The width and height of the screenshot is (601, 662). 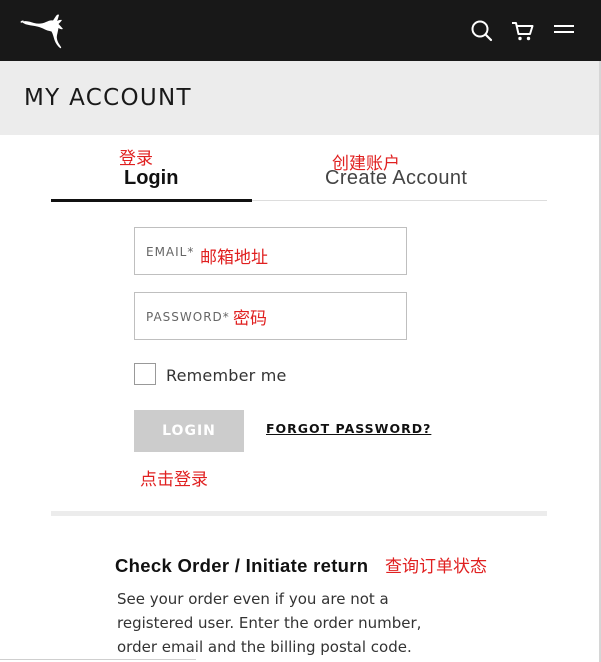 I want to click on login-button: LOGIN, so click(x=189, y=431).